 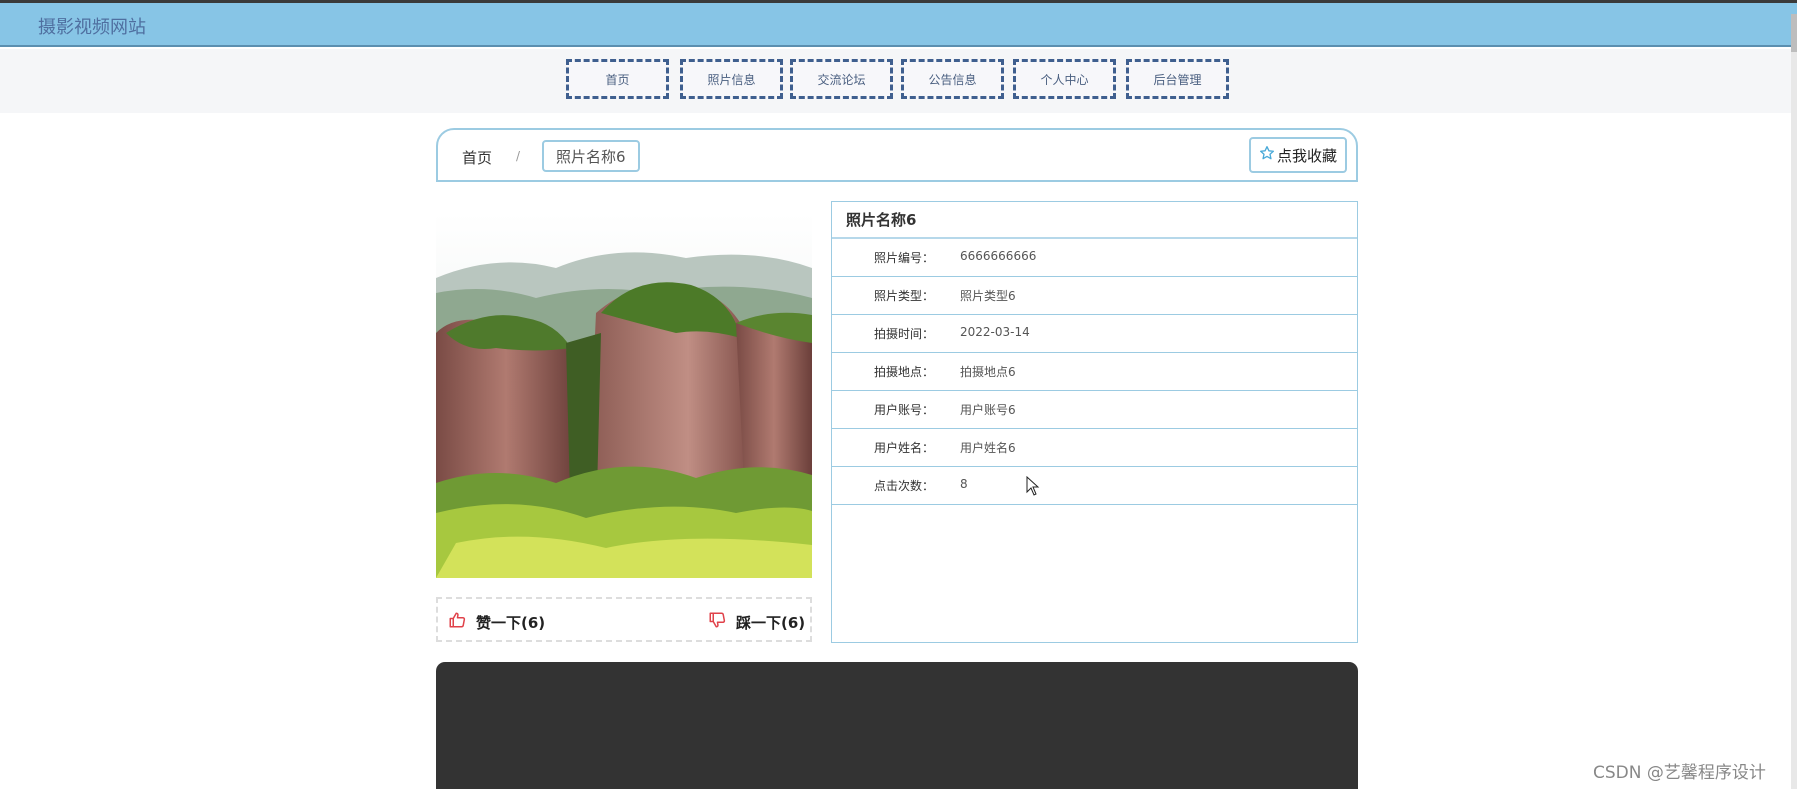 What do you see at coordinates (1064, 79) in the screenshot?
I see `nav-item-personal-center: 个人中心` at bounding box center [1064, 79].